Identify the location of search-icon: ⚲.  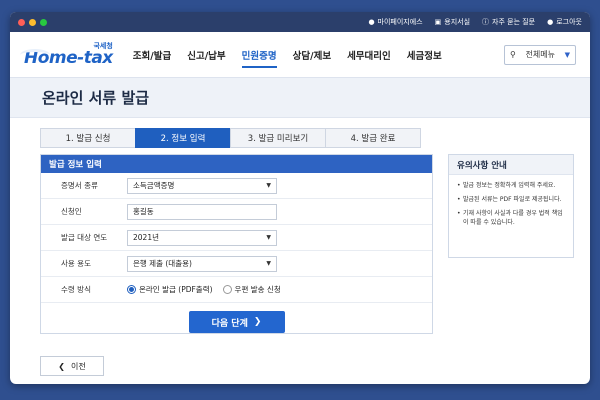
(513, 54).